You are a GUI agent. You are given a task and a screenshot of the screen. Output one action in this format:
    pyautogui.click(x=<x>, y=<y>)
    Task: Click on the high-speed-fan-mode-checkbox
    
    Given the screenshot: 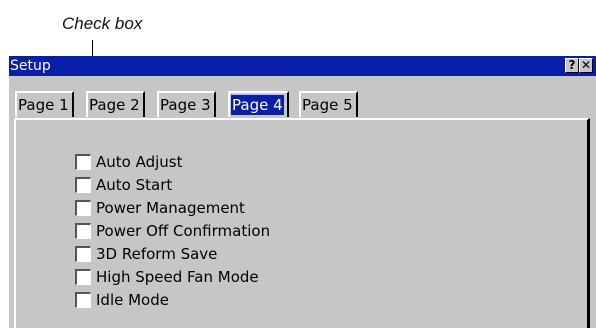 What is the action you would take?
    pyautogui.click(x=83, y=277)
    